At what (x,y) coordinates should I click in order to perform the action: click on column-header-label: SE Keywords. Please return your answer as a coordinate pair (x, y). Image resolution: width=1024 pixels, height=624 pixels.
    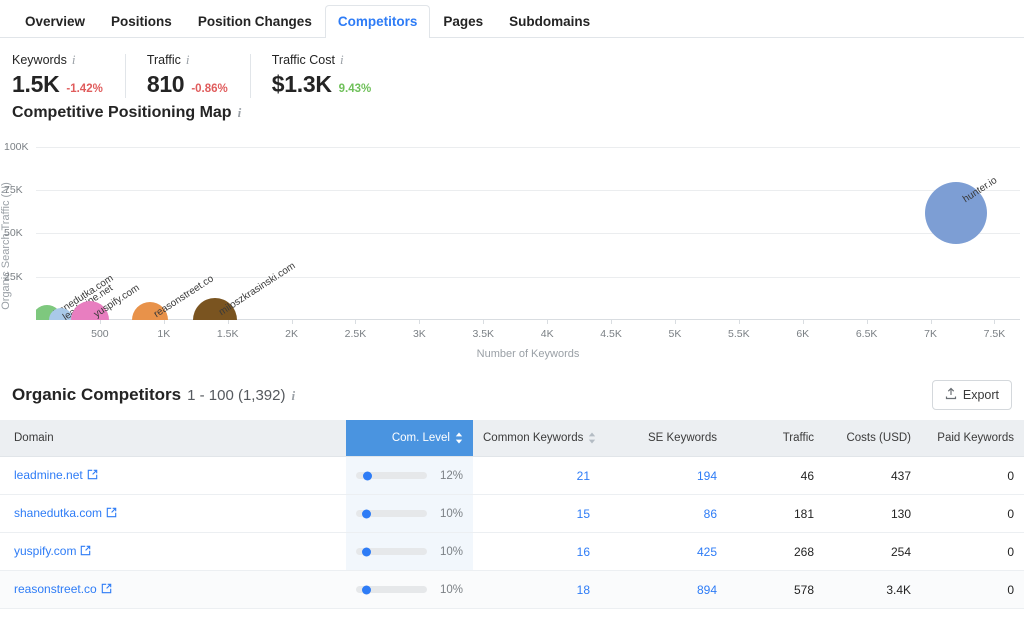
    Looking at the image, I should click on (682, 438).